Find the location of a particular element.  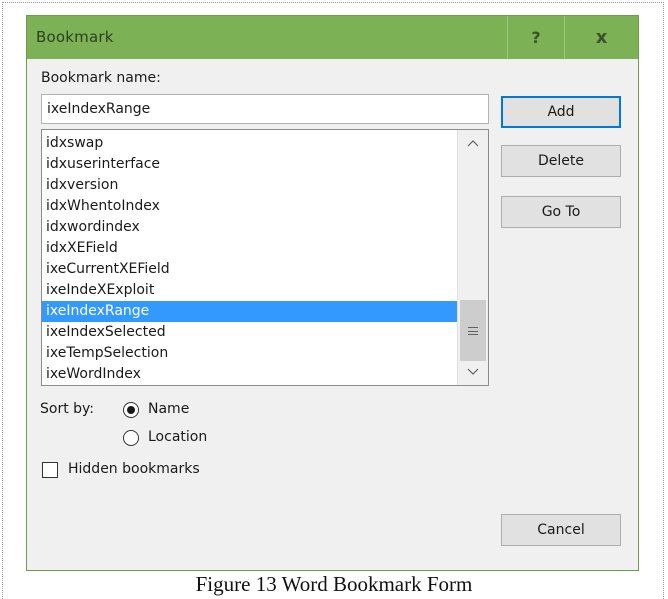

bookmark-list-item: idxWhentoIndex is located at coordinates (250, 206).